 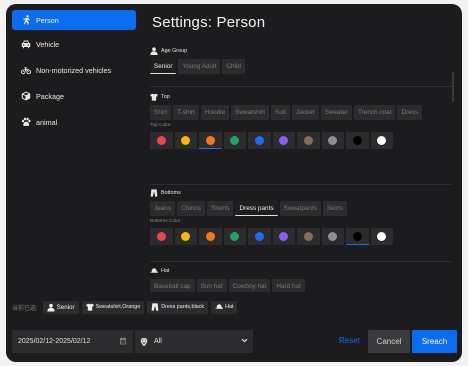 What do you see at coordinates (51, 307) in the screenshot?
I see `person-icon` at bounding box center [51, 307].